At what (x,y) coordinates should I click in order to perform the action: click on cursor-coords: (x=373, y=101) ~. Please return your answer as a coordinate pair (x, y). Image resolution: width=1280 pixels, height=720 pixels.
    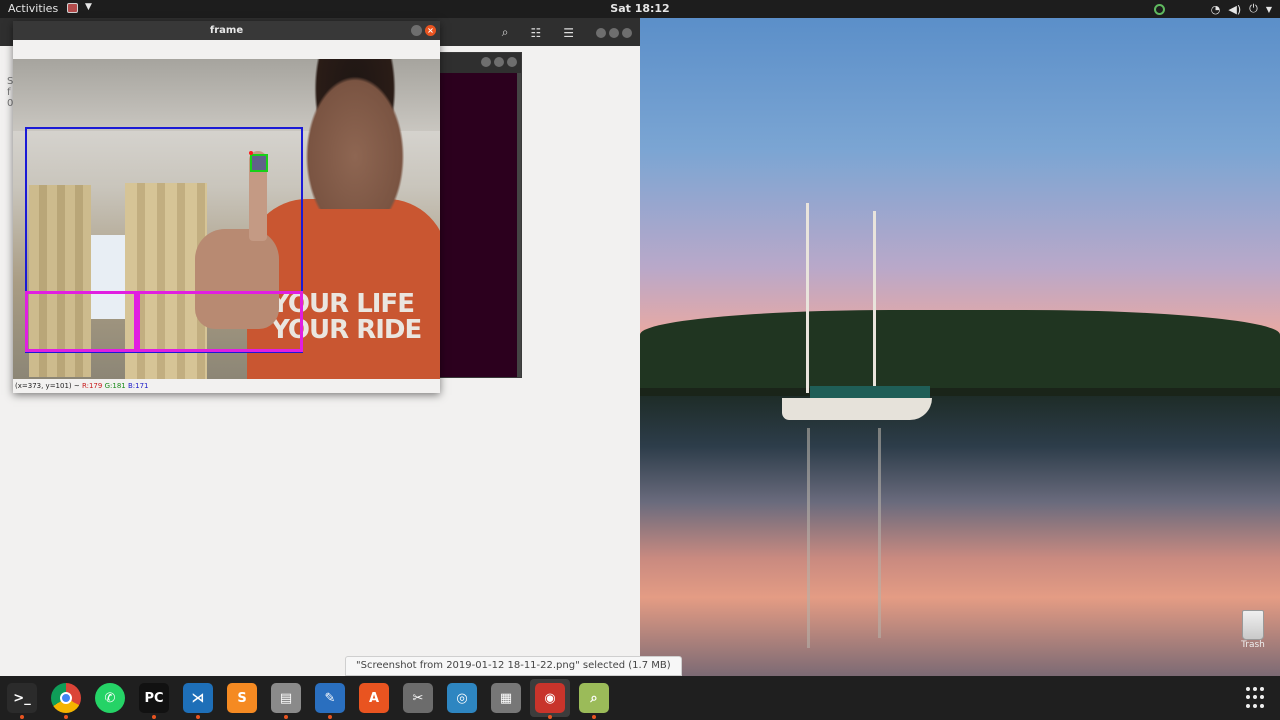
    Looking at the image, I should click on (48, 386).